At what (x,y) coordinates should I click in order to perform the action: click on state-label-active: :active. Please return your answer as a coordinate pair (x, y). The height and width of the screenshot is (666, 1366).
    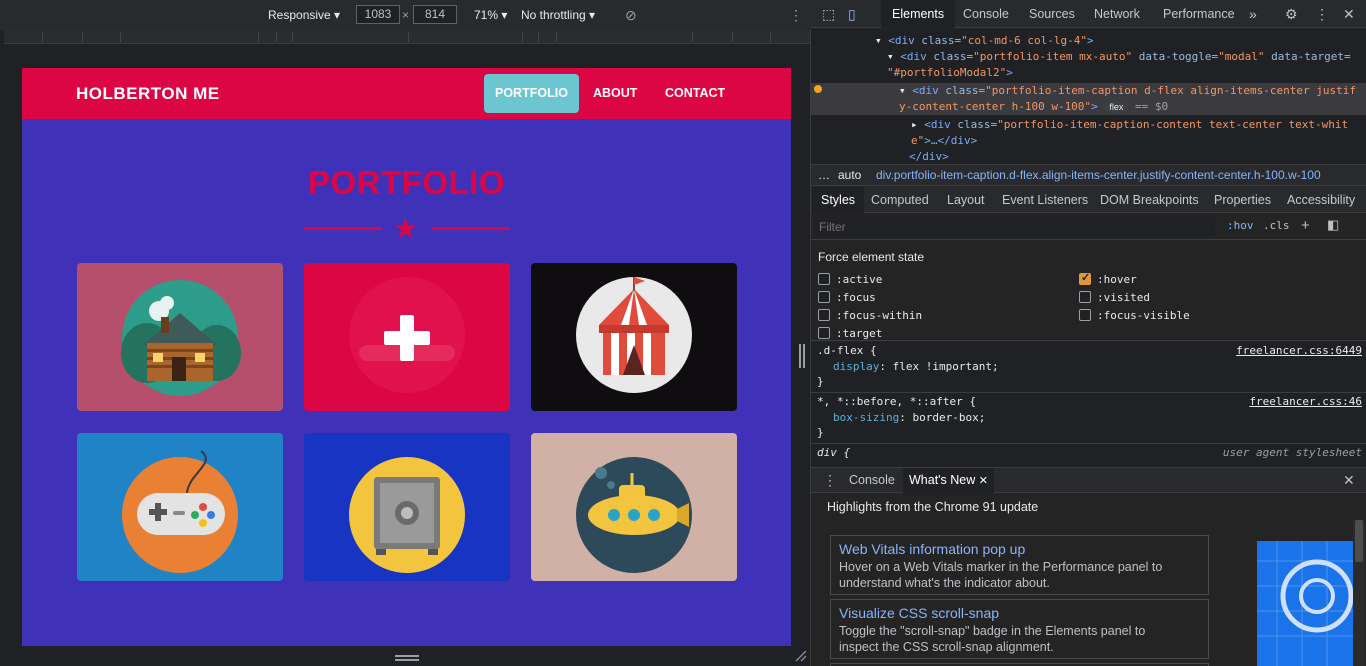
    Looking at the image, I should click on (859, 279).